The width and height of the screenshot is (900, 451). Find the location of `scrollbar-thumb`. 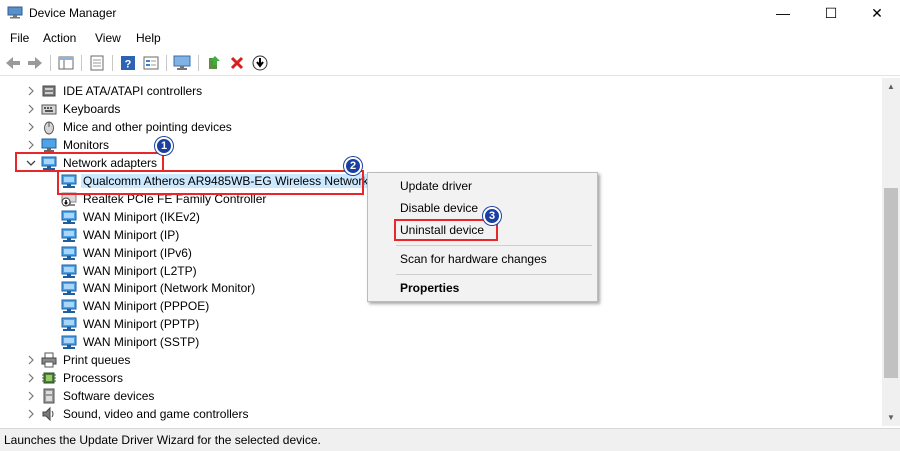

scrollbar-thumb is located at coordinates (891, 283).